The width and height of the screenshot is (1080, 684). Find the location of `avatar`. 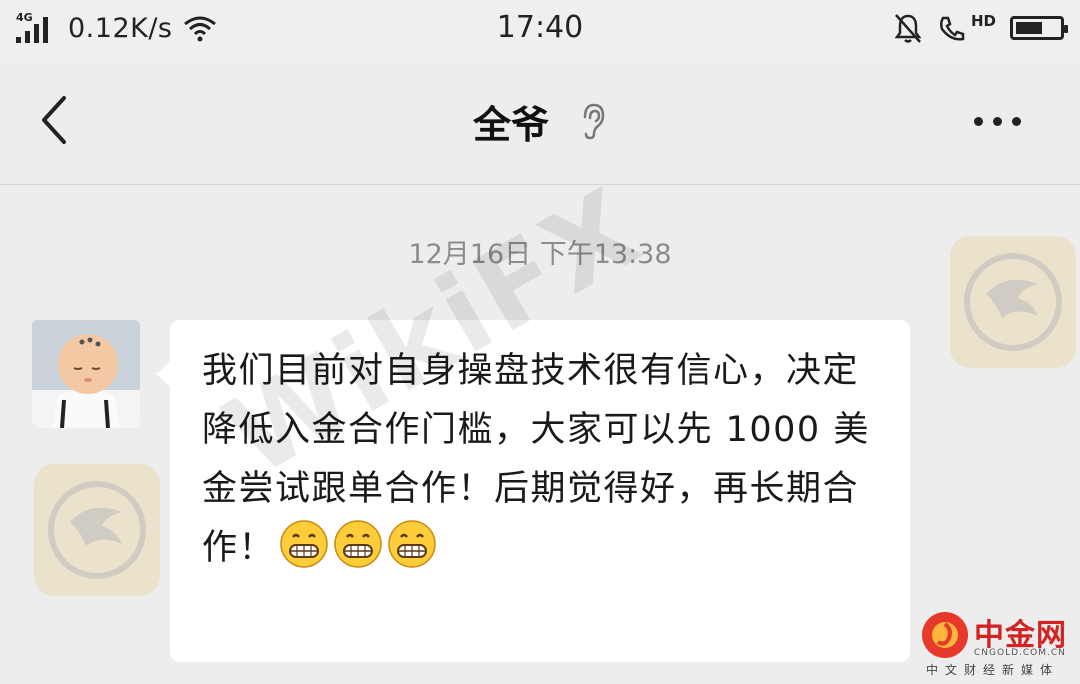

avatar is located at coordinates (86, 374).